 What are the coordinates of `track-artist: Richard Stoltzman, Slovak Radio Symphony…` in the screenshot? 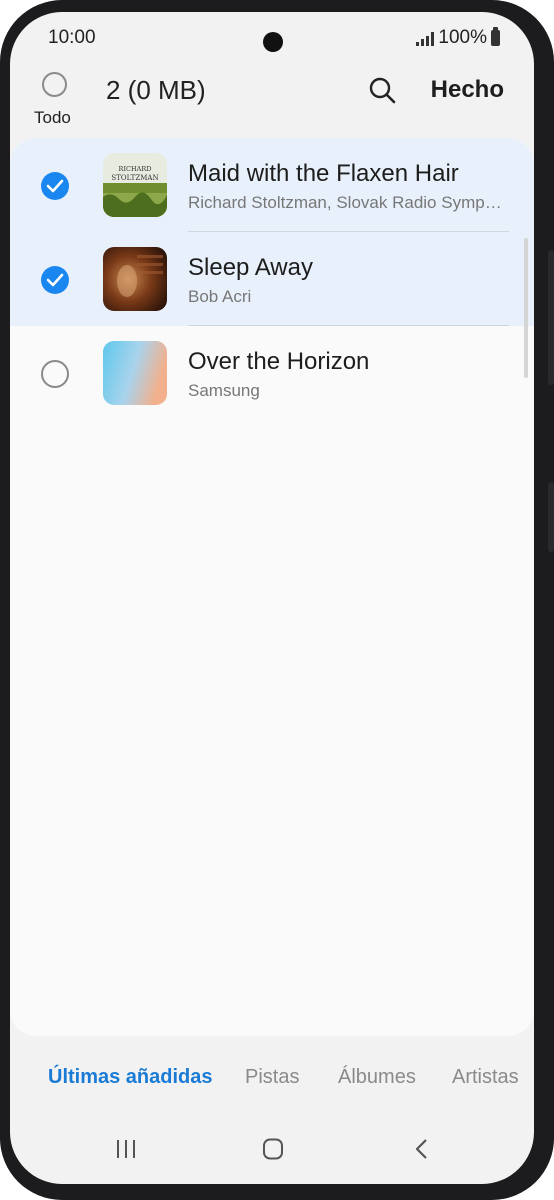 It's located at (349, 202).